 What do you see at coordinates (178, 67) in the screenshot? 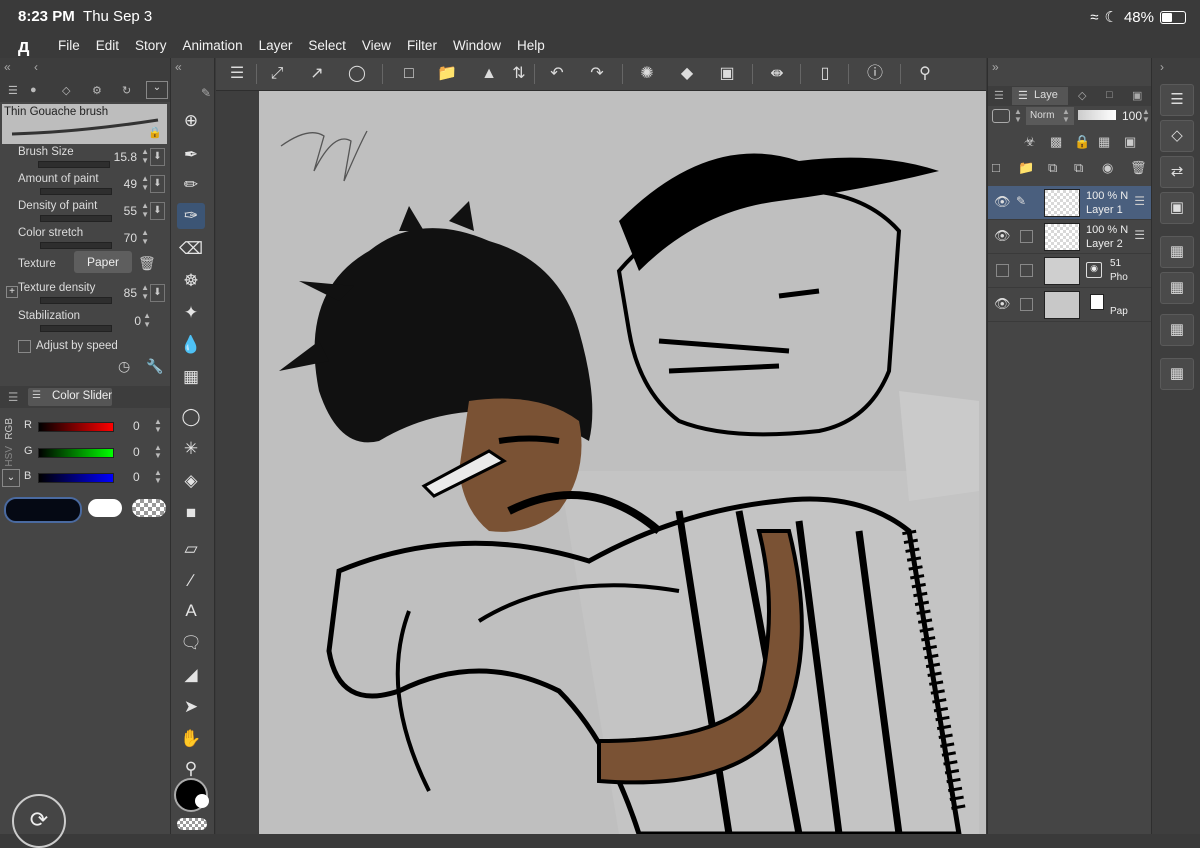
I see `collapse-tools-icon: «` at bounding box center [178, 67].